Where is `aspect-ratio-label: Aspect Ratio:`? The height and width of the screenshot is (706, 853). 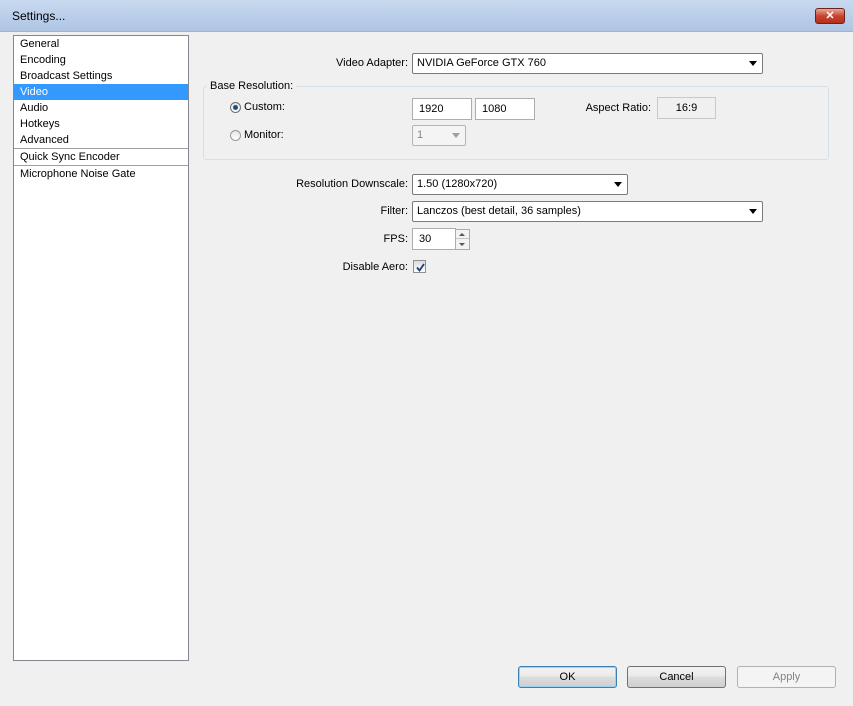 aspect-ratio-label: Aspect Ratio: is located at coordinates (618, 108).